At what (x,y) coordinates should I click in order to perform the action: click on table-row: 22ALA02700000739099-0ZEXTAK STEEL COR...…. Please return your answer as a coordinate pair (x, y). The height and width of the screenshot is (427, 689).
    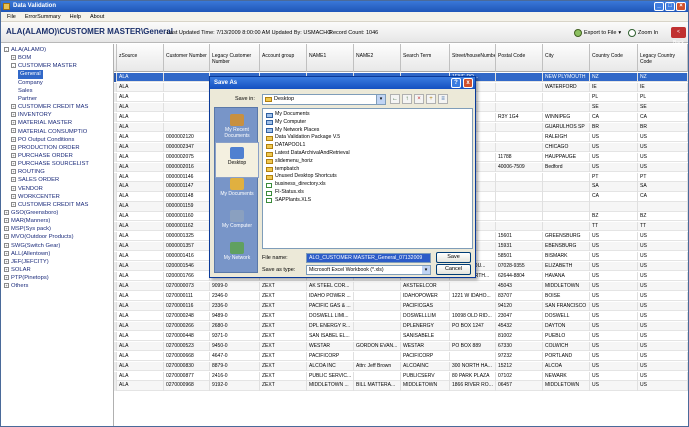
    Looking at the image, I should click on (401, 286).